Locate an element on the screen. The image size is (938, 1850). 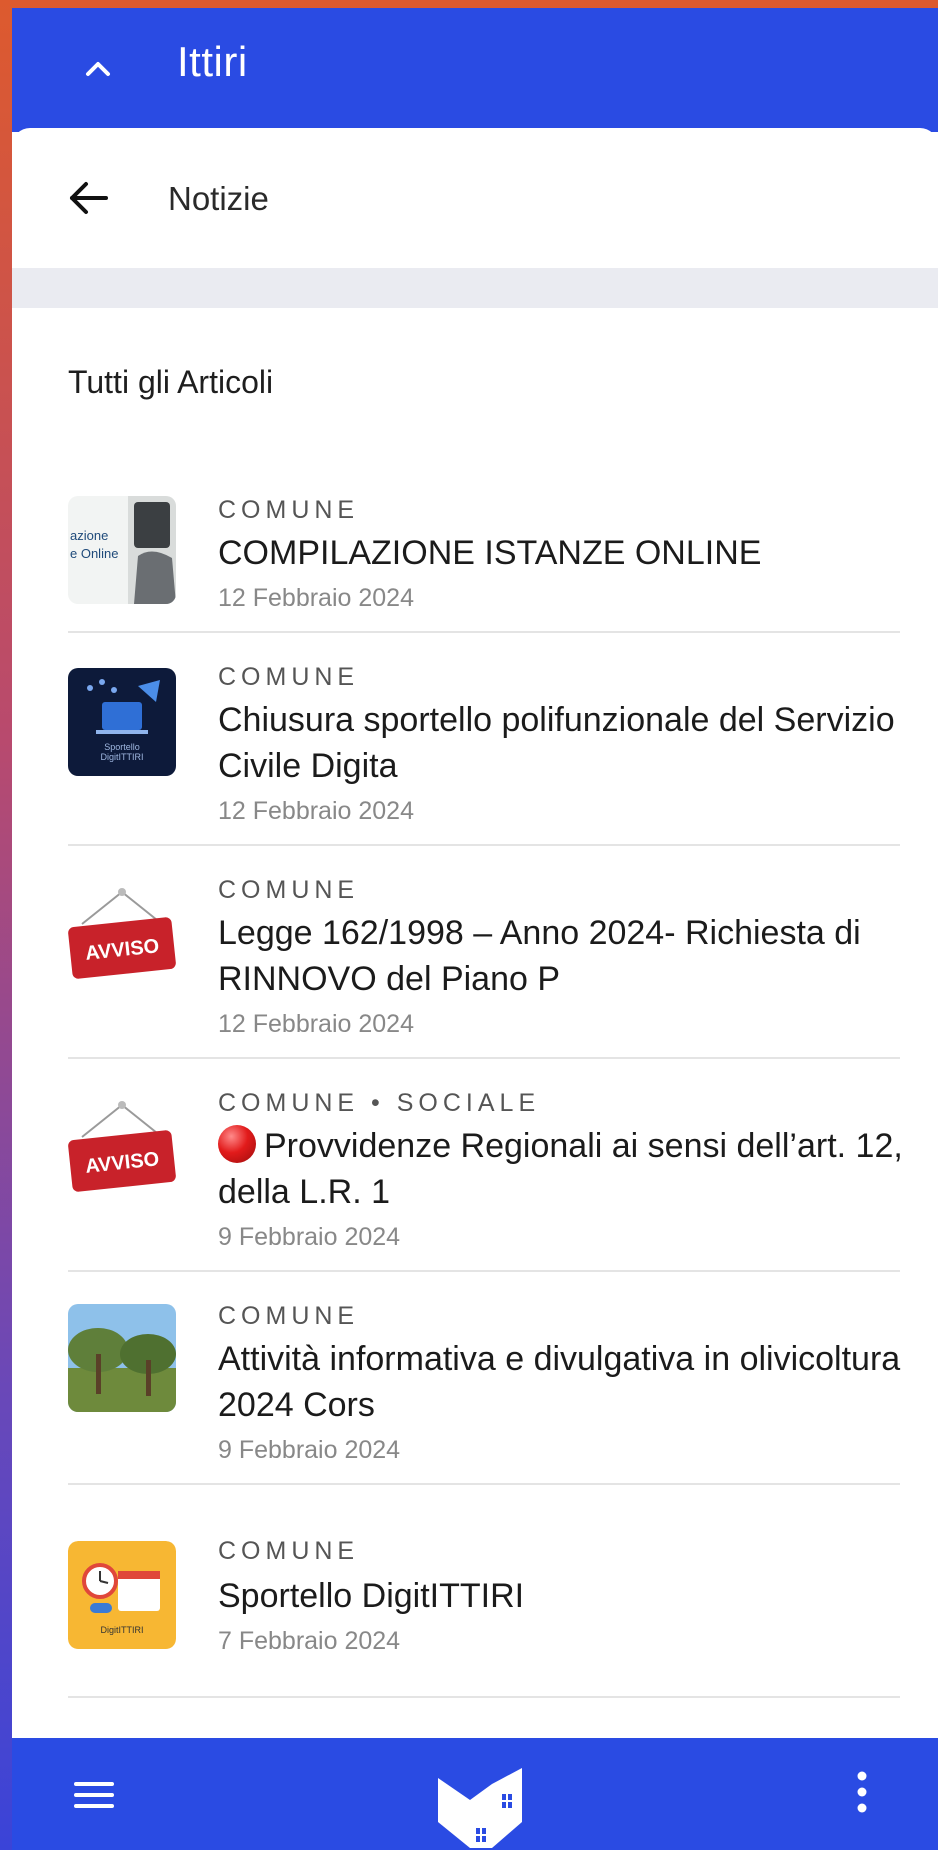
header-divider is located at coordinates (475, 288).